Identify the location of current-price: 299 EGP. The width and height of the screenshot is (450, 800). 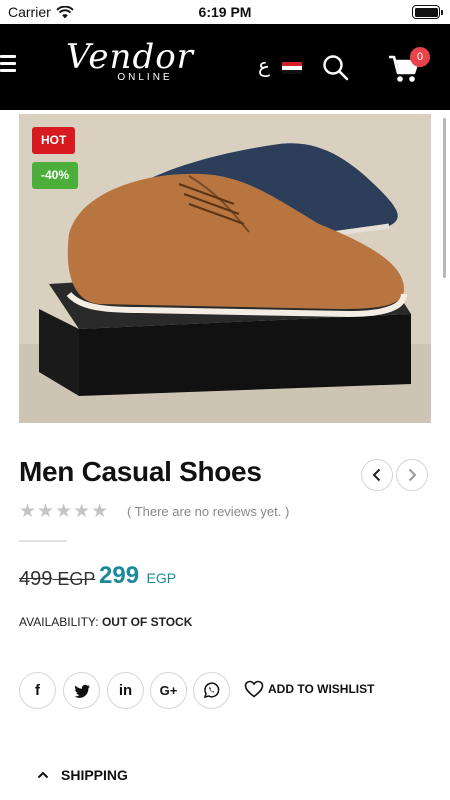
(137, 576).